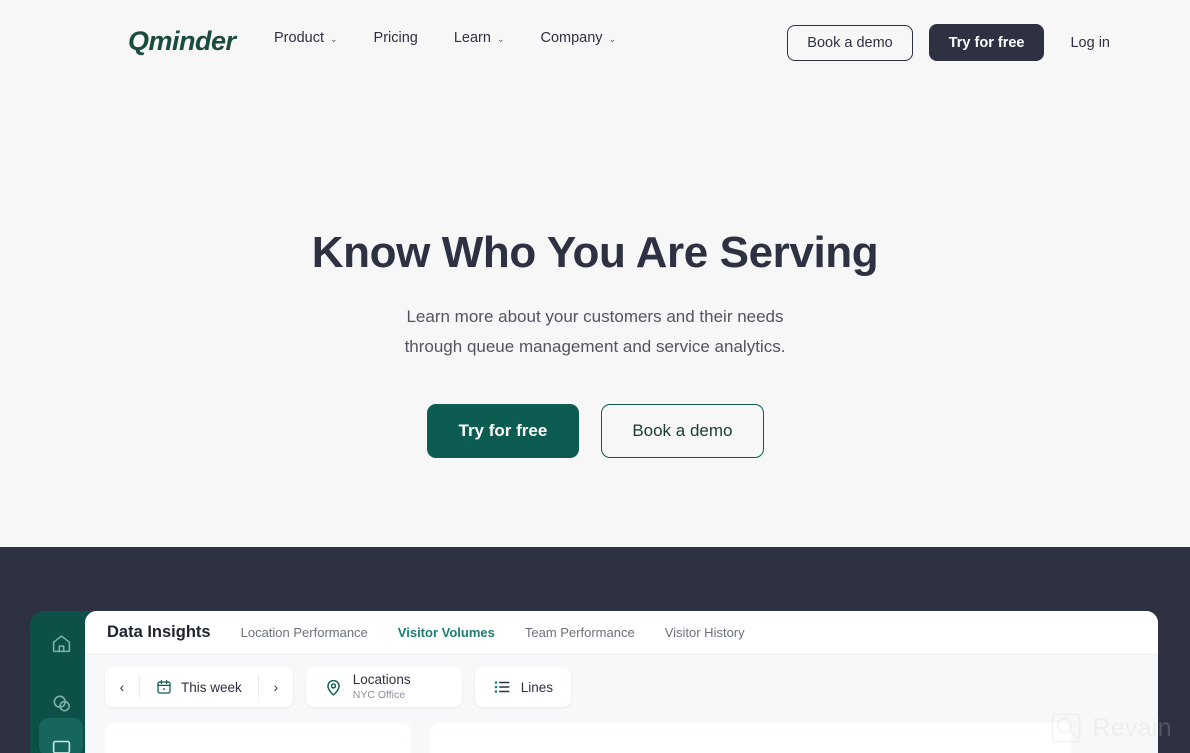 The height and width of the screenshot is (753, 1190). Describe the element at coordinates (164, 687) in the screenshot. I see `calendar-icon` at that location.